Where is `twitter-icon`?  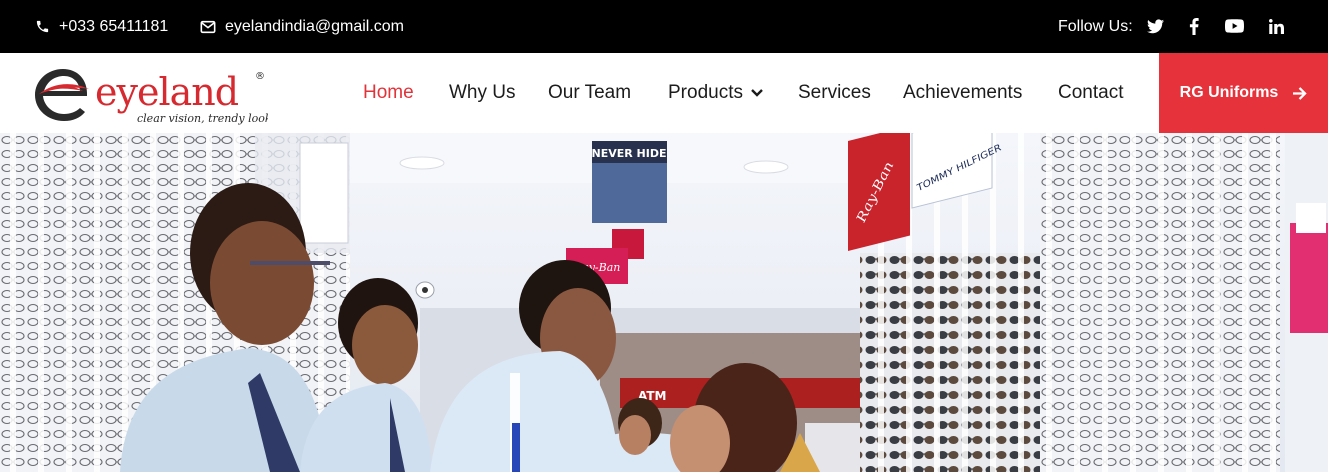
twitter-icon is located at coordinates (1155, 26).